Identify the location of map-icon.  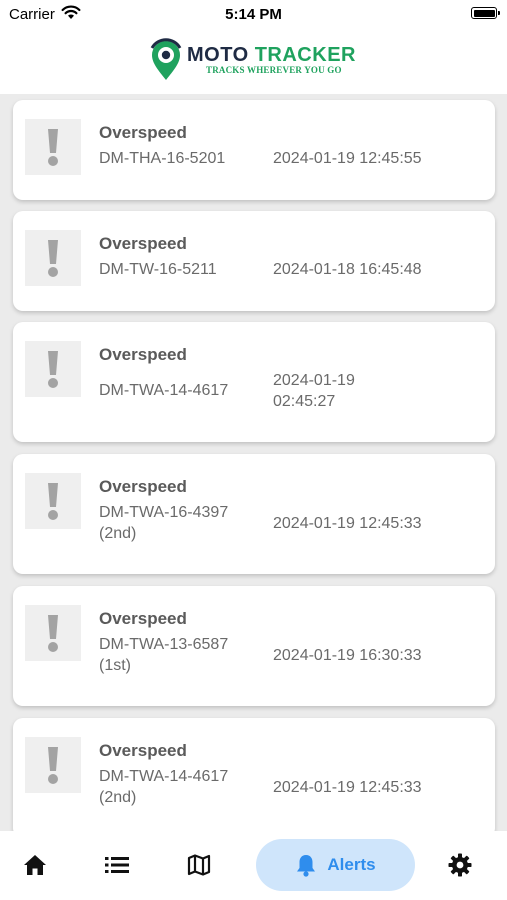
(199, 865).